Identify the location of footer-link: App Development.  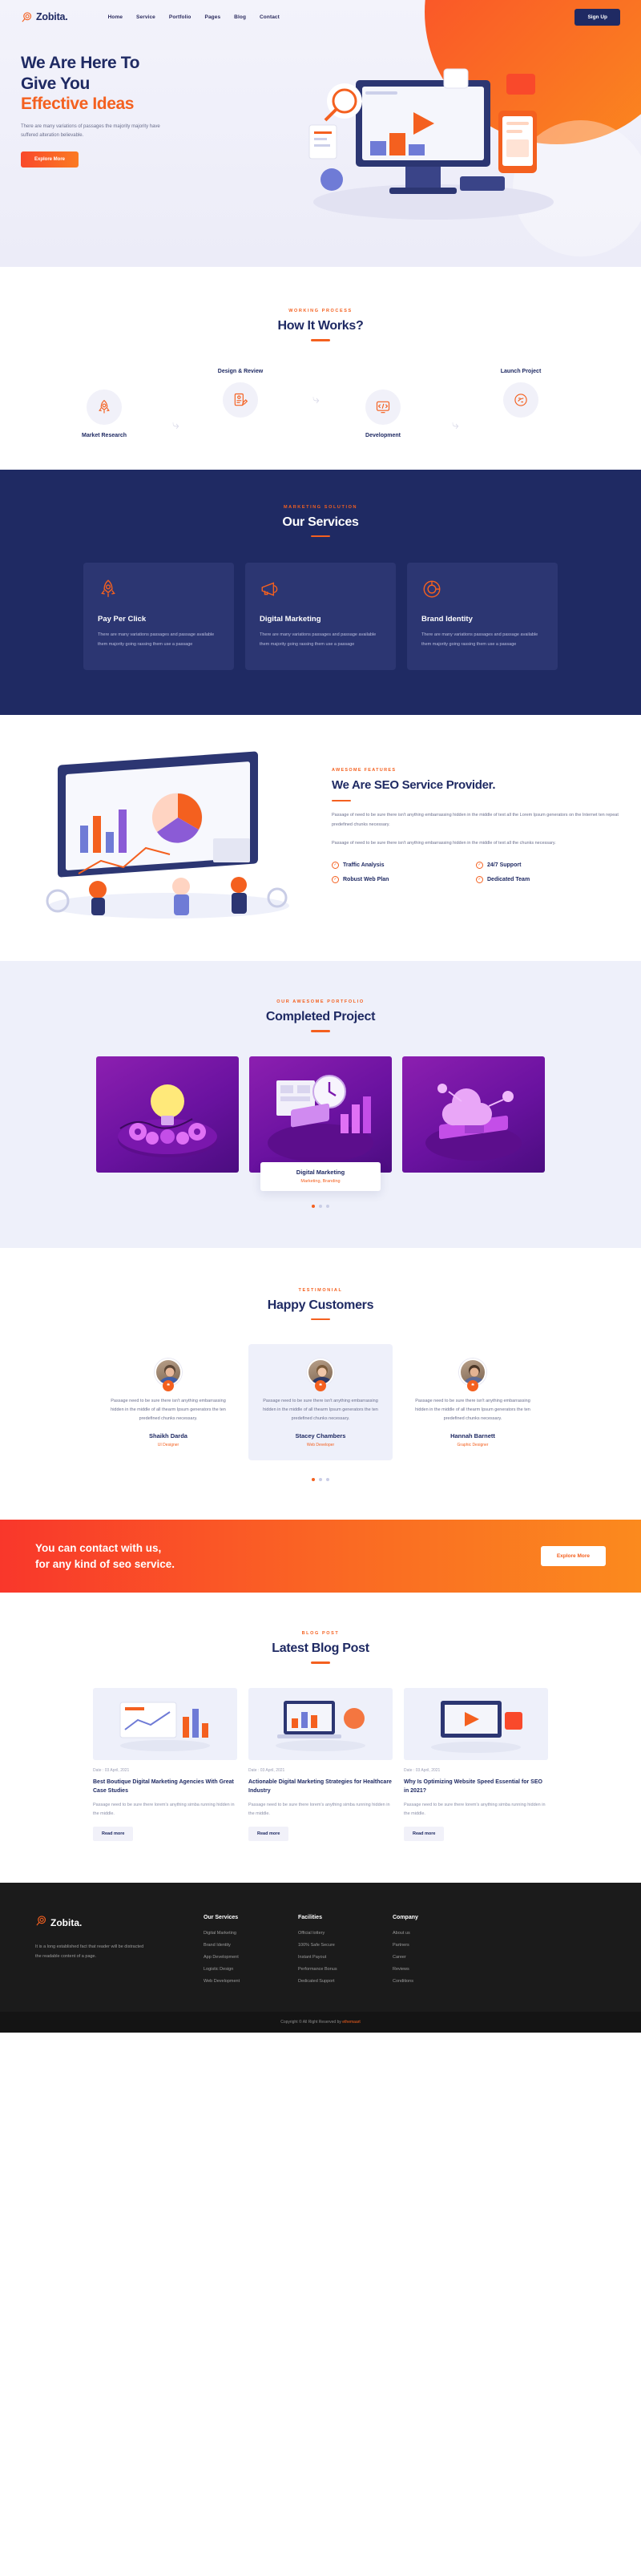
(251, 1958).